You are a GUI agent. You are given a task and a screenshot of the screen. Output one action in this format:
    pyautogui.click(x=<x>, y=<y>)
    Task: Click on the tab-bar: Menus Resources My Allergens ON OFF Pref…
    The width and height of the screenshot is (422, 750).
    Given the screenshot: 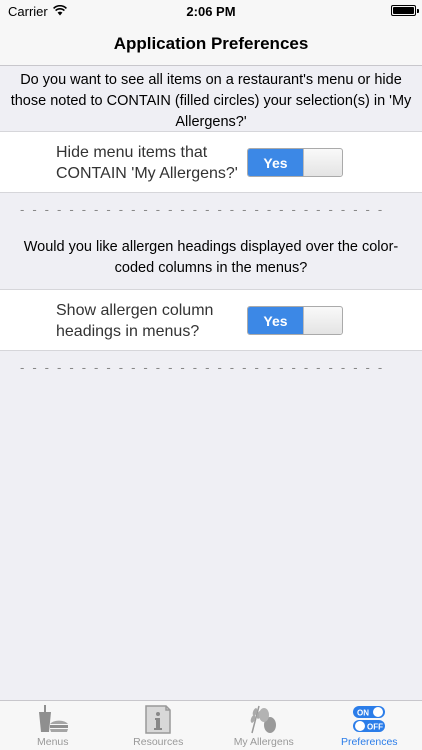 What is the action you would take?
    pyautogui.click(x=211, y=725)
    